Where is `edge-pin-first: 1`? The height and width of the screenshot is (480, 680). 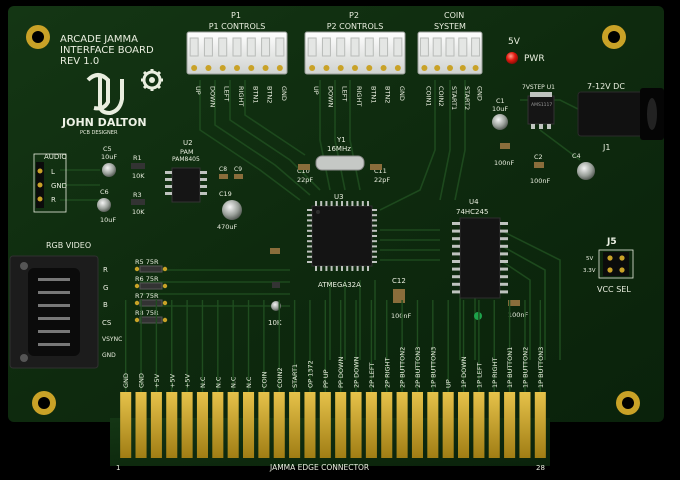
edge-pin-first: 1 is located at coordinates (118, 468).